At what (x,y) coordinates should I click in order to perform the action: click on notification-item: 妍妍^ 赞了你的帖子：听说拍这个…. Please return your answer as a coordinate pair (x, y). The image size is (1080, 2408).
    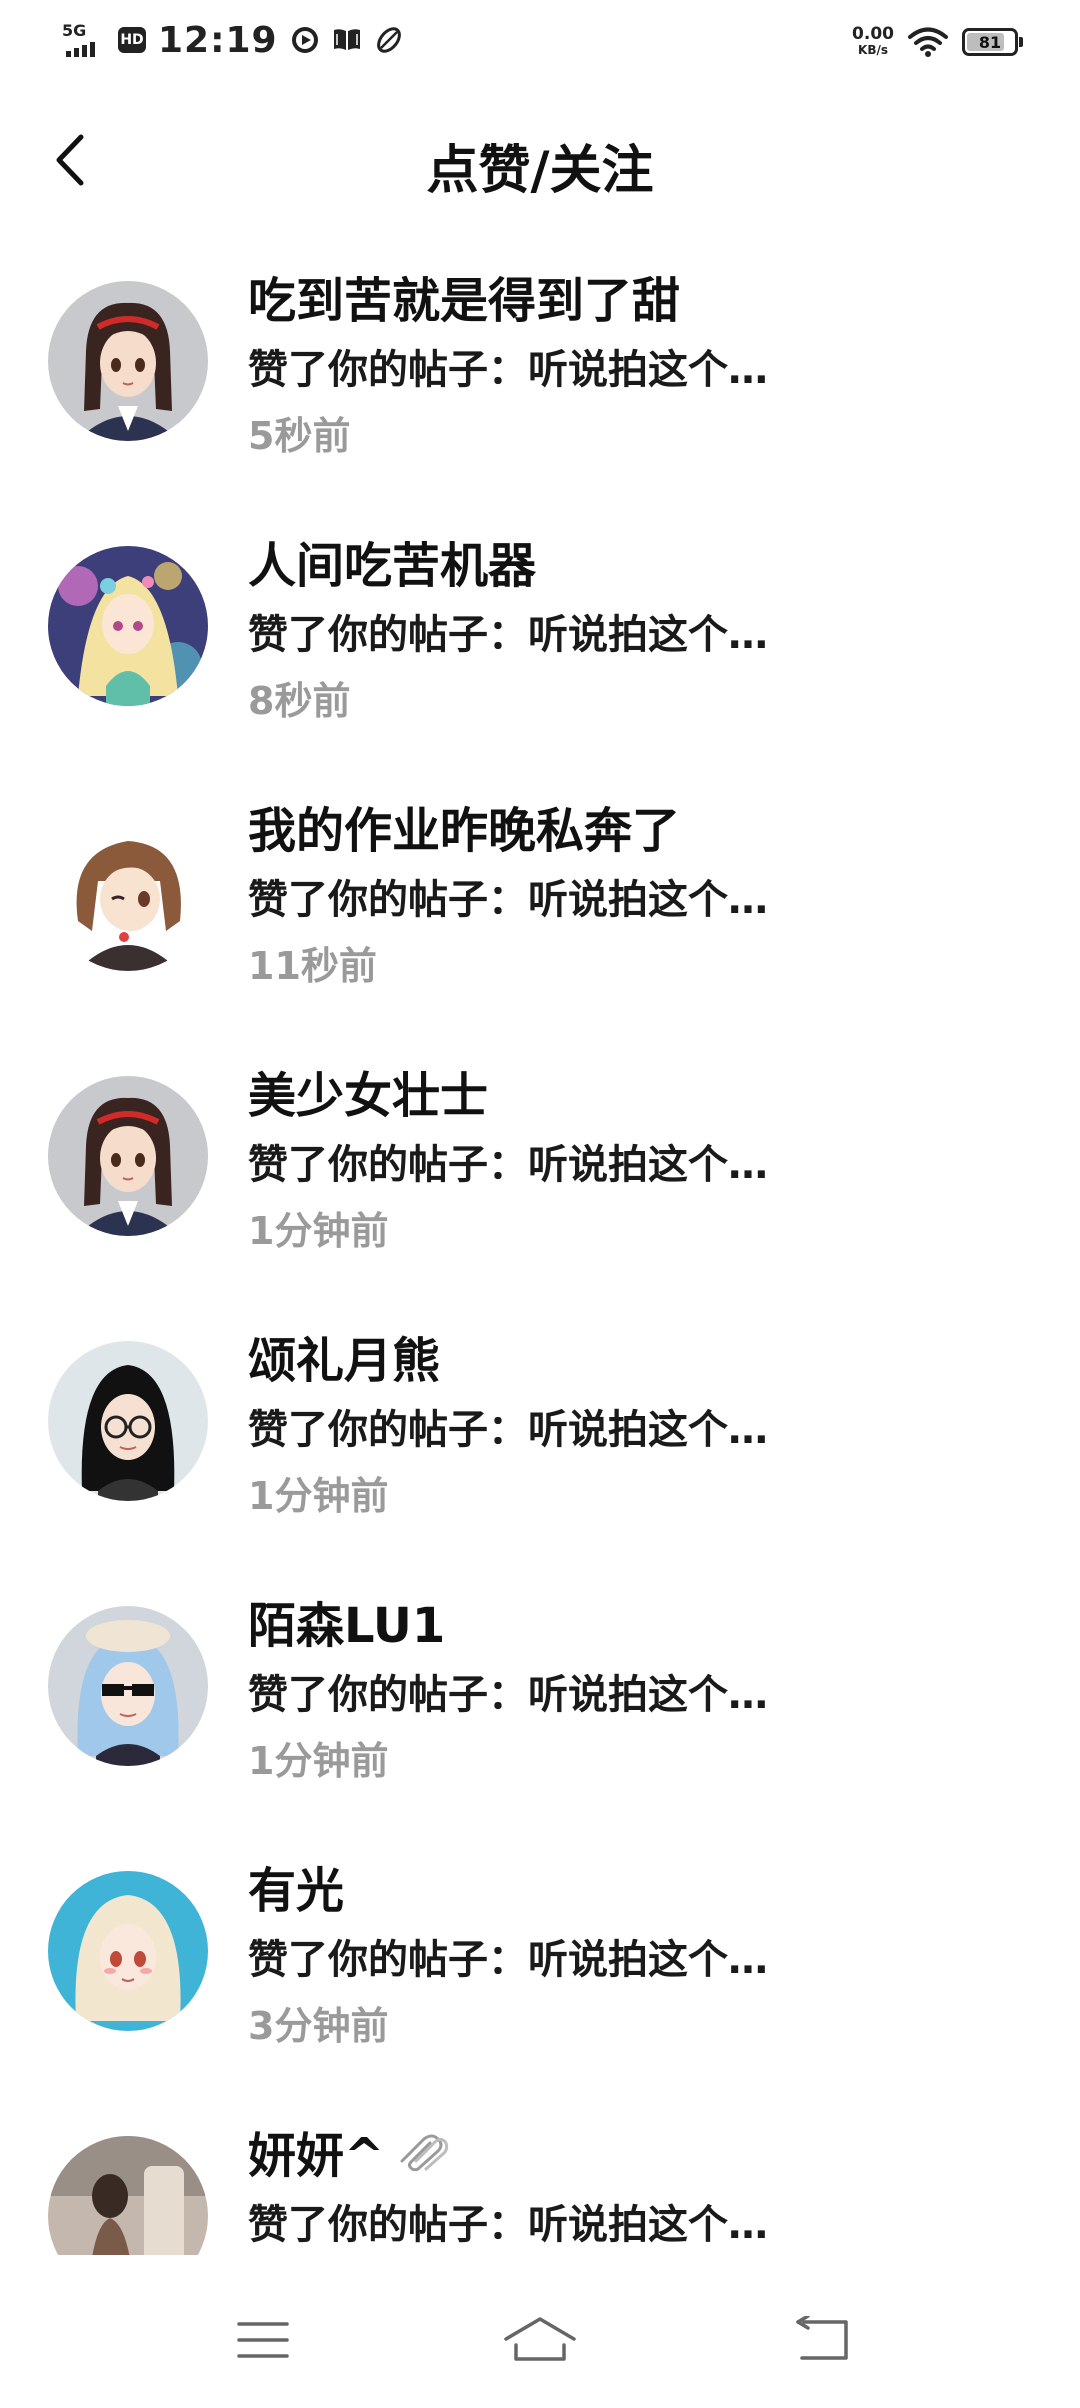
    Looking at the image, I should click on (540, 2182).